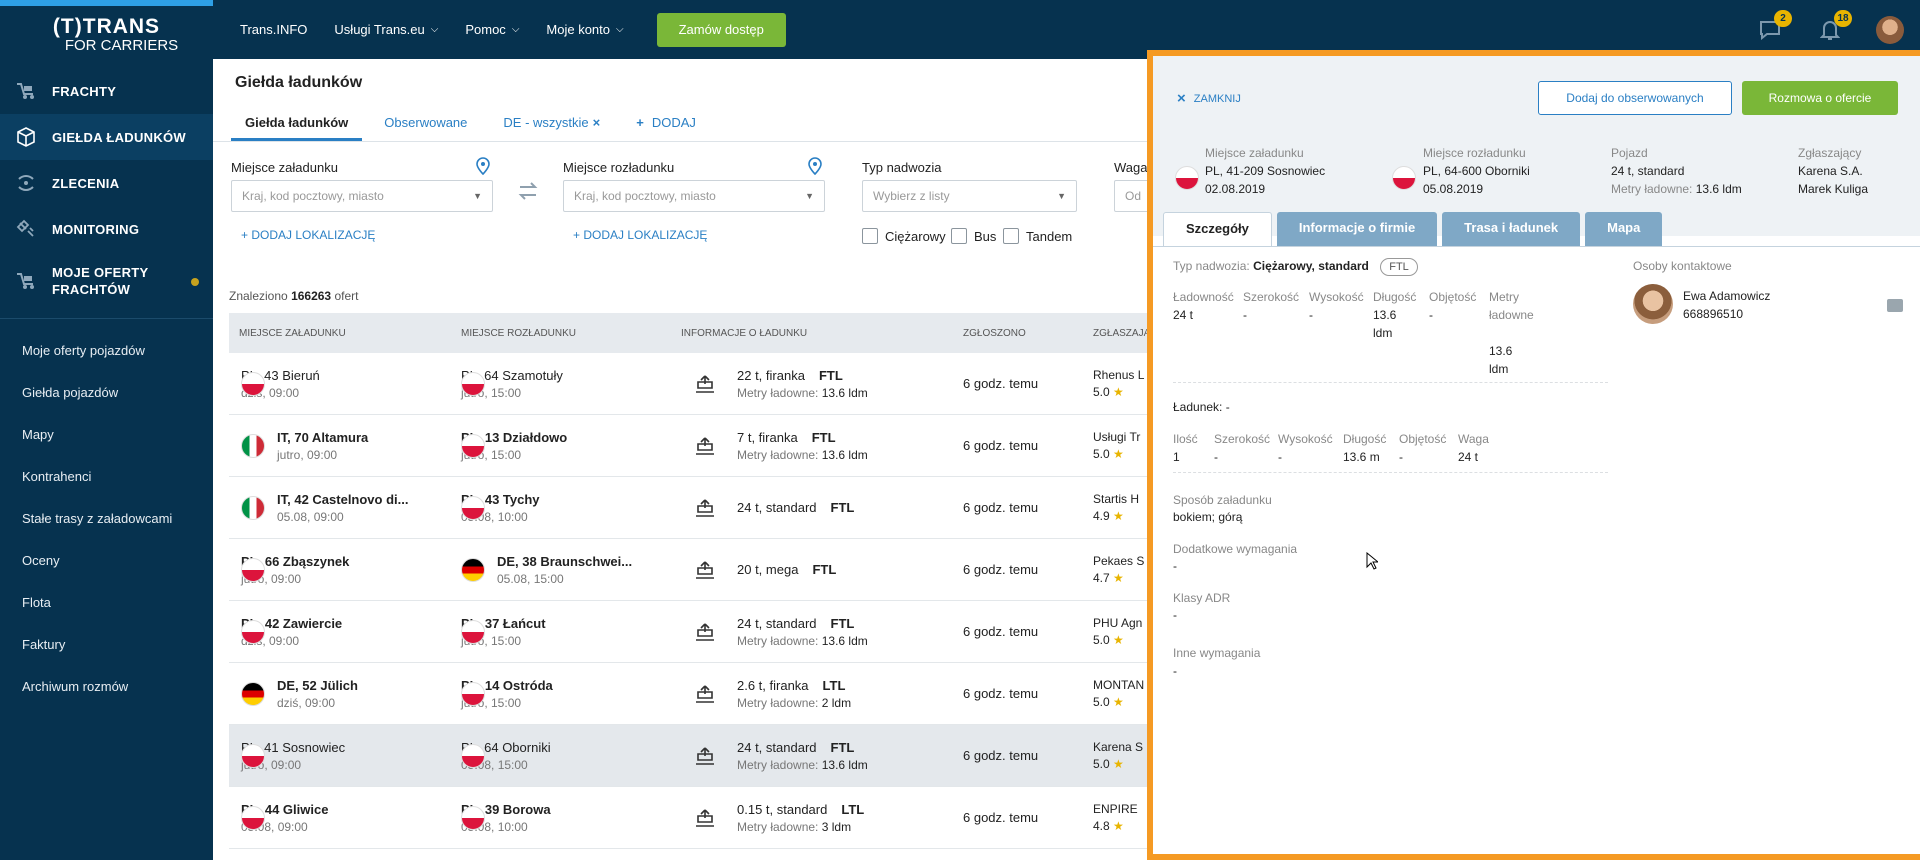  What do you see at coordinates (794, 685) in the screenshot?
I see `load-summary: 2.6 t, firanka LTL` at bounding box center [794, 685].